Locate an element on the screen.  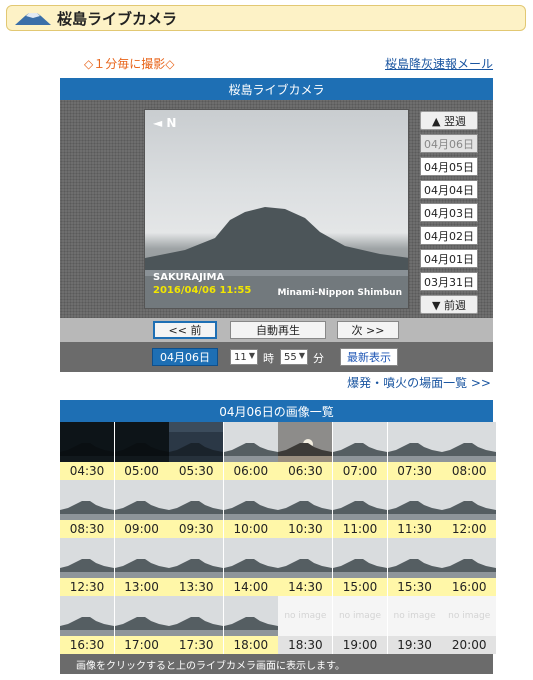
day-button-0405: 04月05日 is located at coordinates (449, 166).